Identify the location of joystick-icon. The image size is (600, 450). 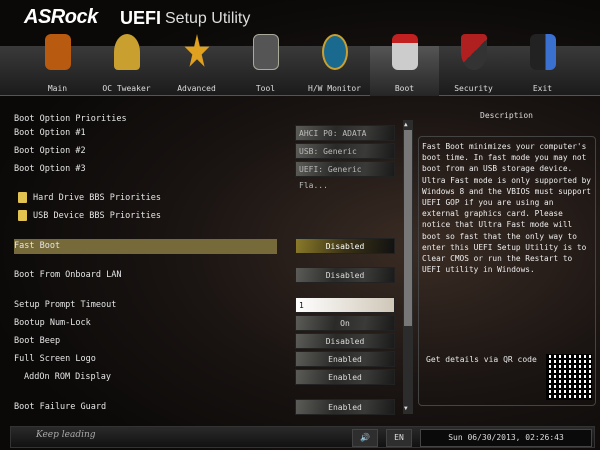
(405, 52).